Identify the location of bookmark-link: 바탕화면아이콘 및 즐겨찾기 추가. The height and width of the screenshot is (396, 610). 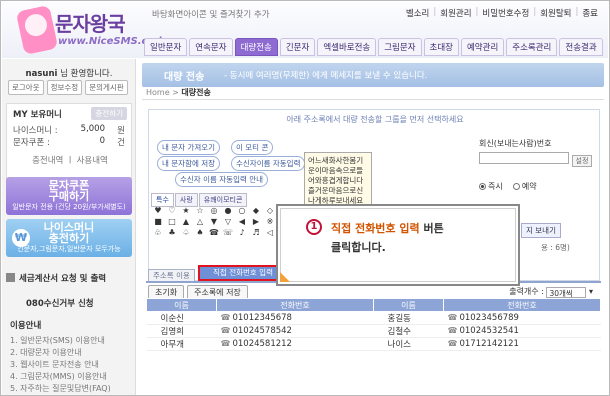
(211, 14).